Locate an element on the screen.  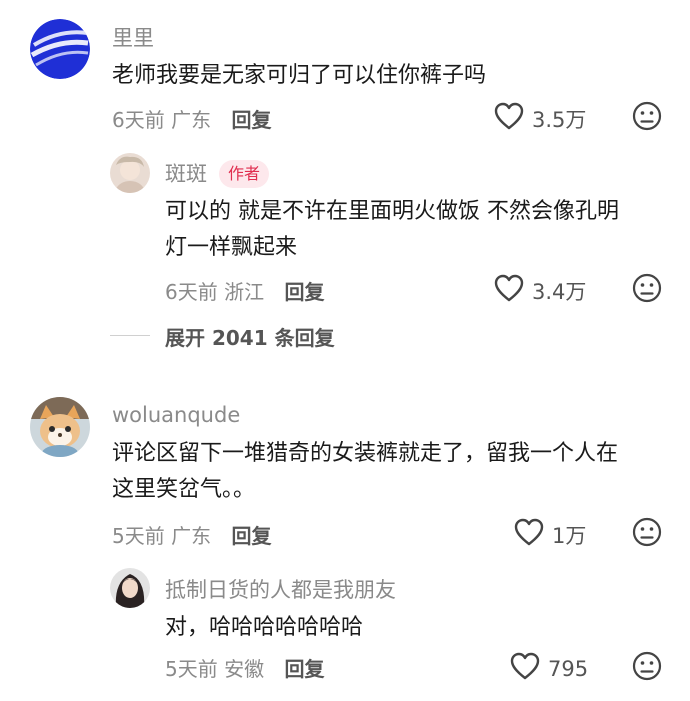
reply-text: 可以的 就是不许在里面明火做饭 不然会像孔明 灯一样飘起来 is located at coordinates (392, 230).